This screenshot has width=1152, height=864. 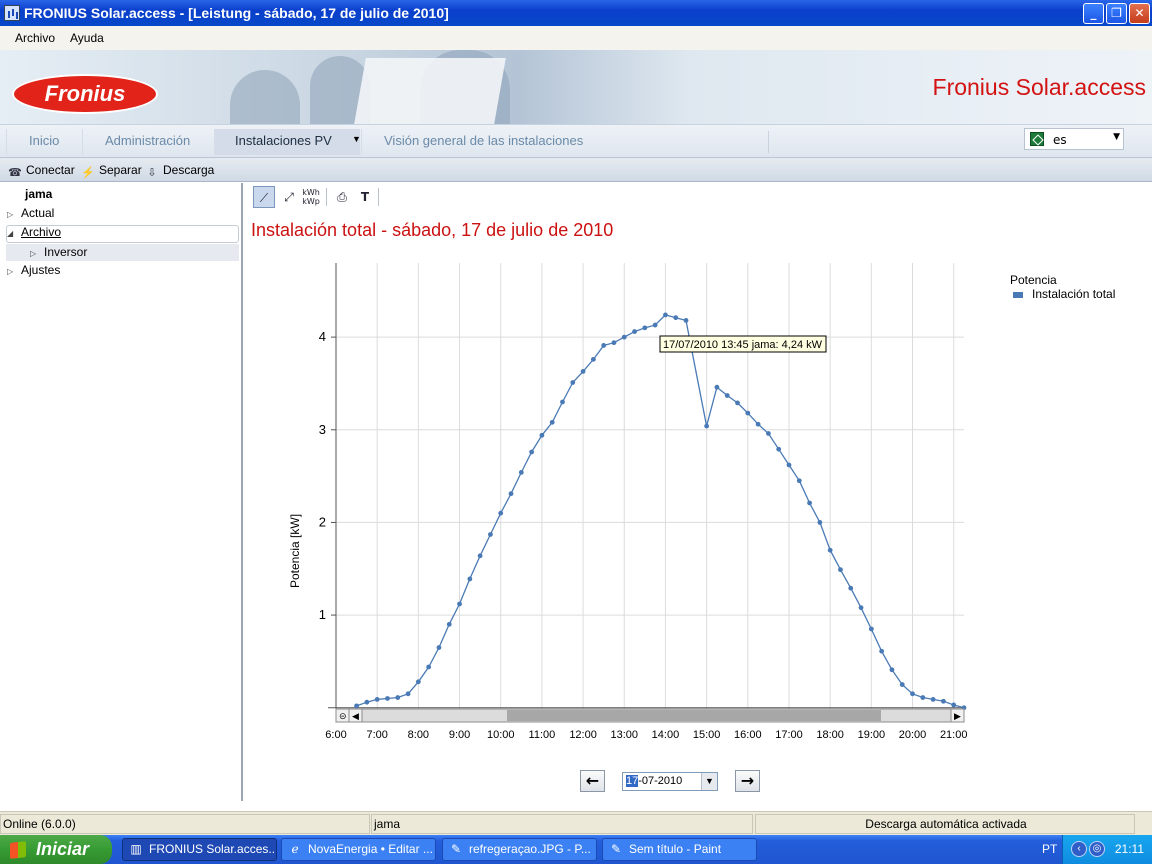 I want to click on x-tick-label: 11:00, so click(x=542, y=735).